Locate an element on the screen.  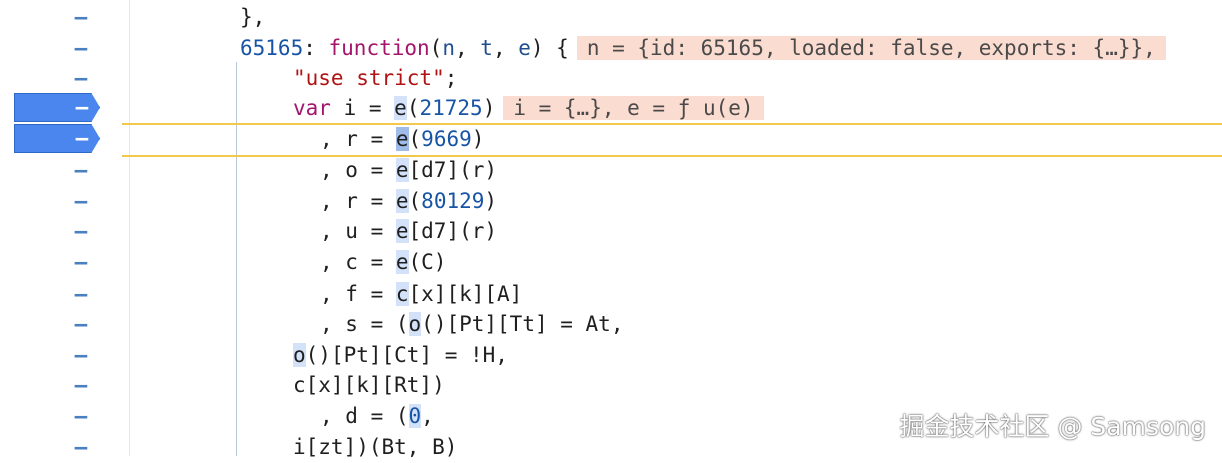
code-line: – , u = e[d7](r) is located at coordinates (611, 231).